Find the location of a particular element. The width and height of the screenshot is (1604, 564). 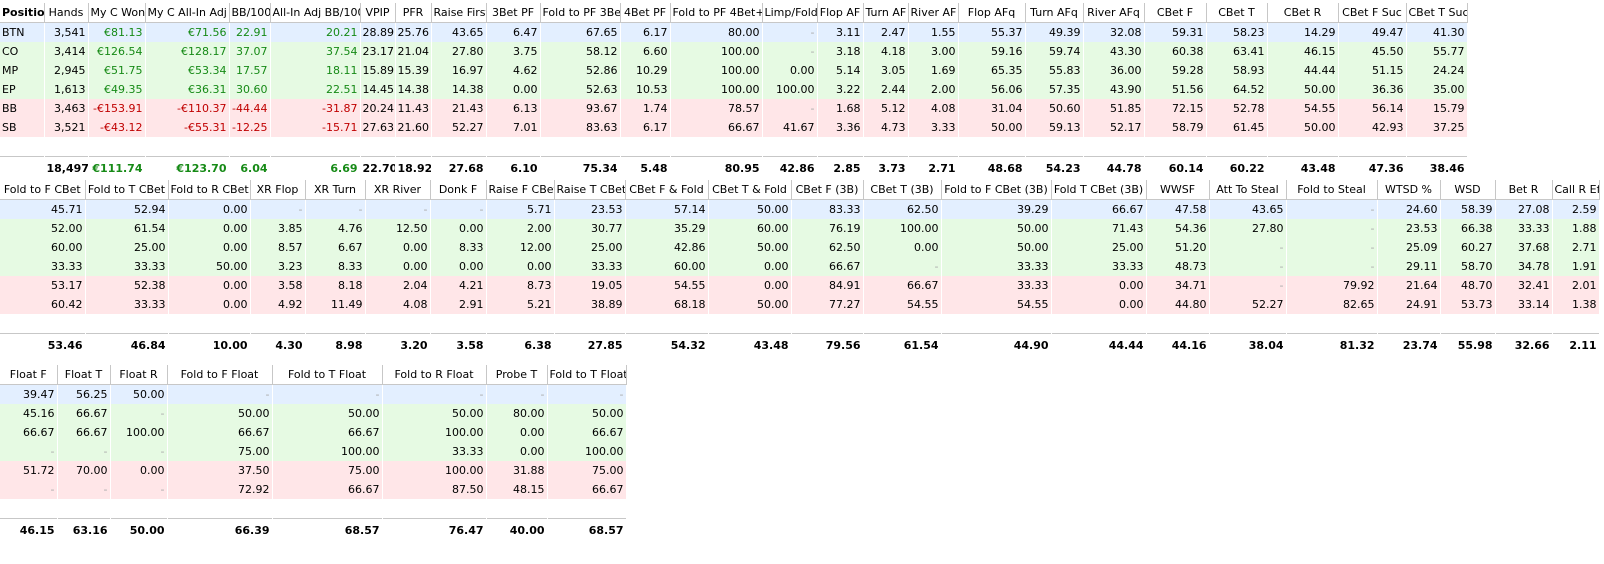

table-row: 45.16 66.67-50.00 50.00 50.00 80.00 50.00 is located at coordinates (313, 413).